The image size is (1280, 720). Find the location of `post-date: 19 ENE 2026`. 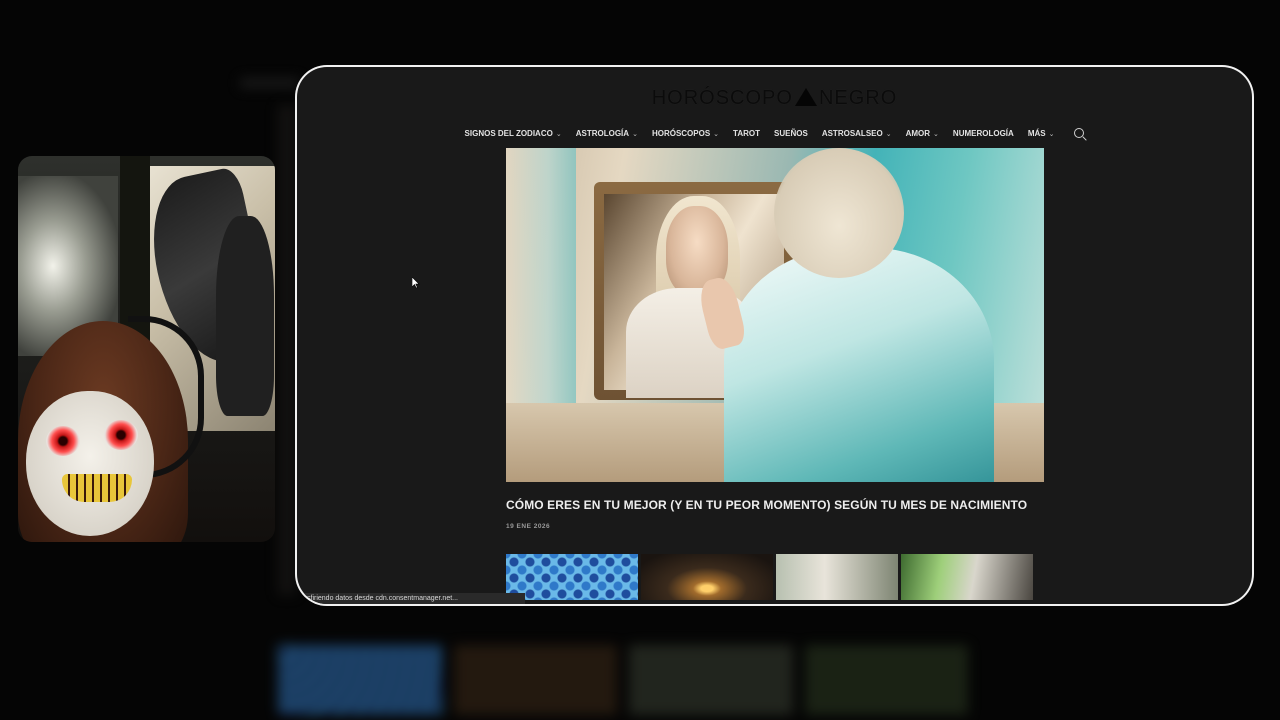

post-date: 19 ENE 2026 is located at coordinates (528, 526).